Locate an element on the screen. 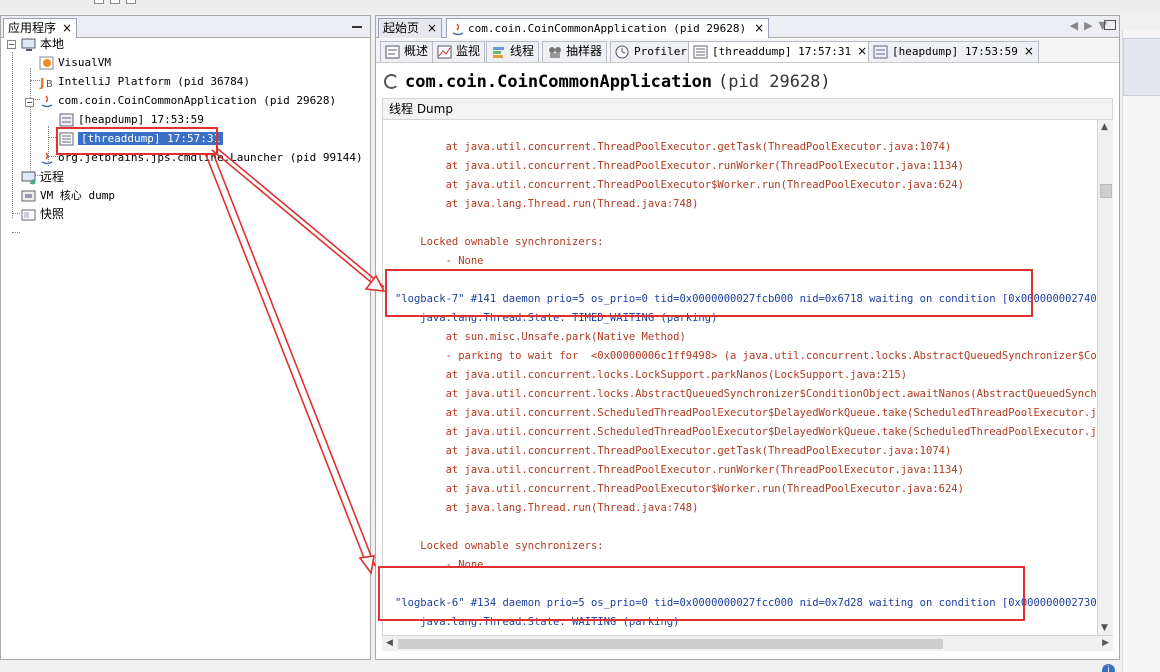 The width and height of the screenshot is (1160, 672). annotation-arrows is located at coordinates (295, 361).